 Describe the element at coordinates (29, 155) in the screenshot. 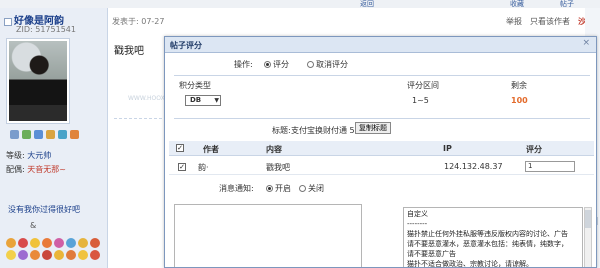

I see `user-level: 等级: 大元帅` at that location.